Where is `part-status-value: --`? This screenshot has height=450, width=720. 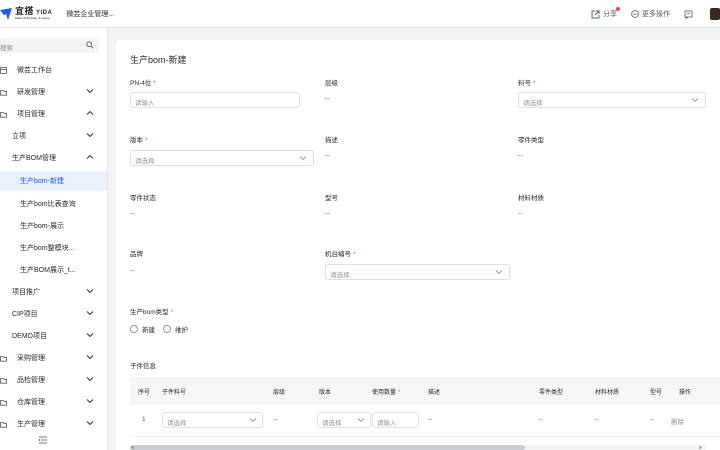 part-status-value: -- is located at coordinates (132, 214).